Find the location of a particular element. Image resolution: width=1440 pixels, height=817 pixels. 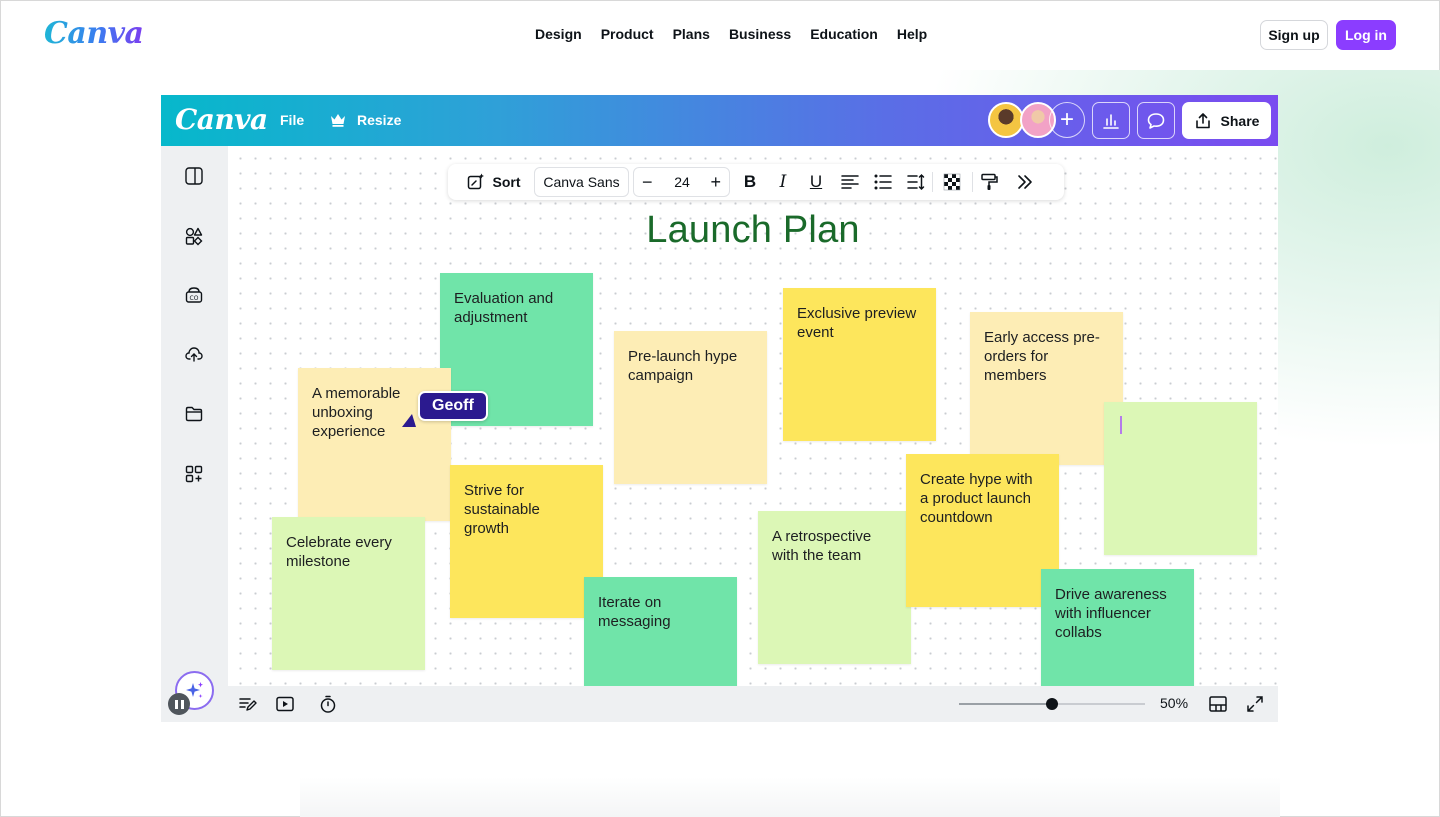

nav-product: Product is located at coordinates (627, 34).